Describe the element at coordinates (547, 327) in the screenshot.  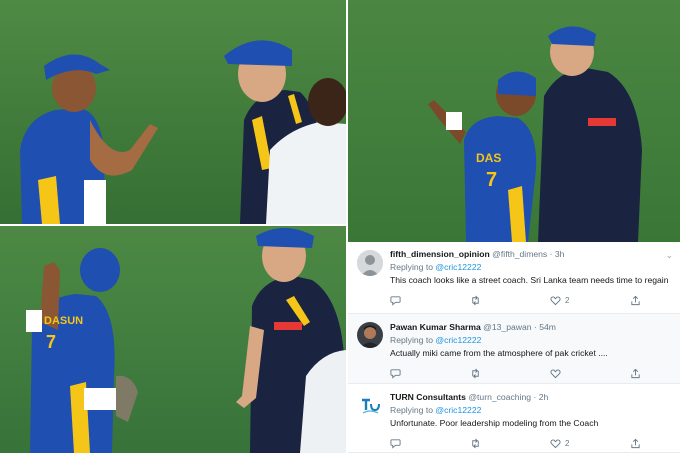
I see `tweet-time: 54m` at that location.